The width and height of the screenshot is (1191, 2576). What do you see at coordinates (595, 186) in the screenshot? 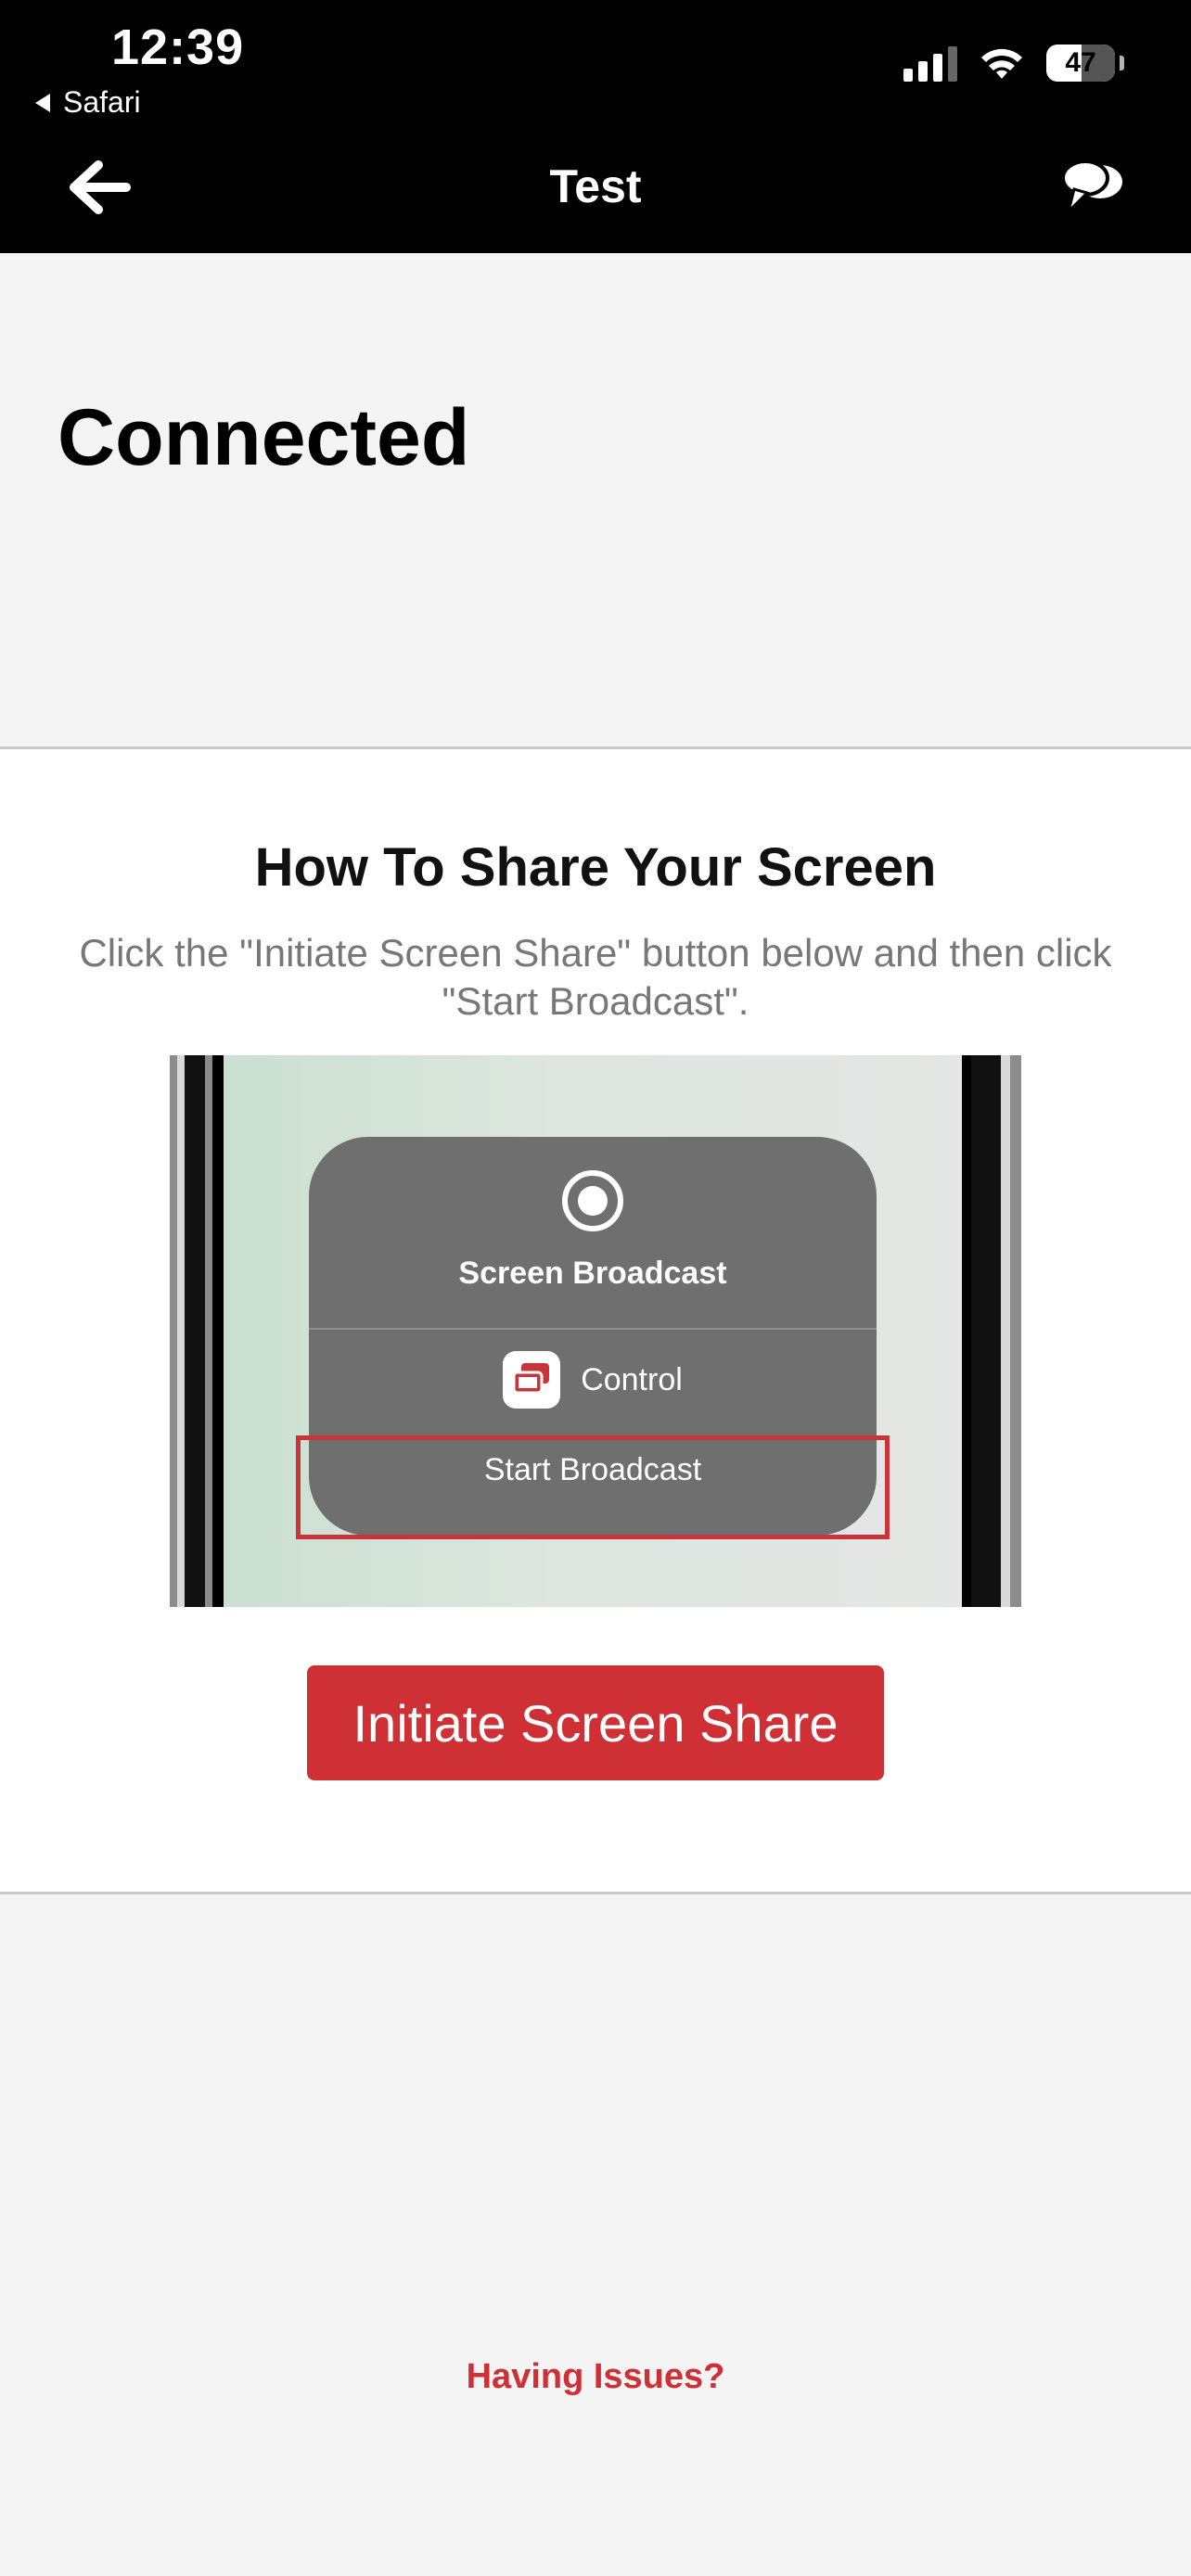
I see `page-title: Test` at bounding box center [595, 186].